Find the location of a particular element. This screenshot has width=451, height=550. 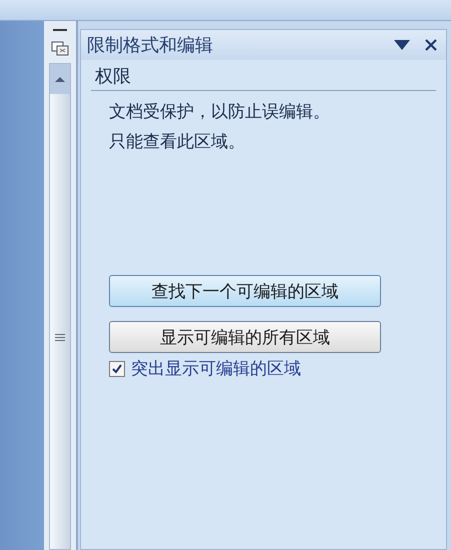

info-text: 文档受保护，以防止误编辑。 is located at coordinates (220, 112).